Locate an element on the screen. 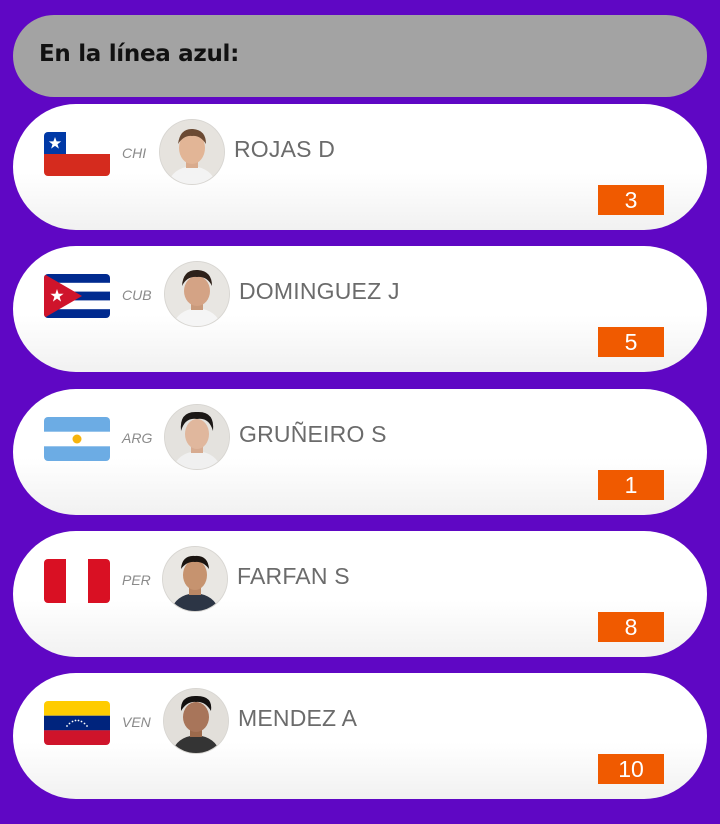 Image resolution: width=720 pixels, height=824 pixels. country-code: CUB is located at coordinates (137, 295).